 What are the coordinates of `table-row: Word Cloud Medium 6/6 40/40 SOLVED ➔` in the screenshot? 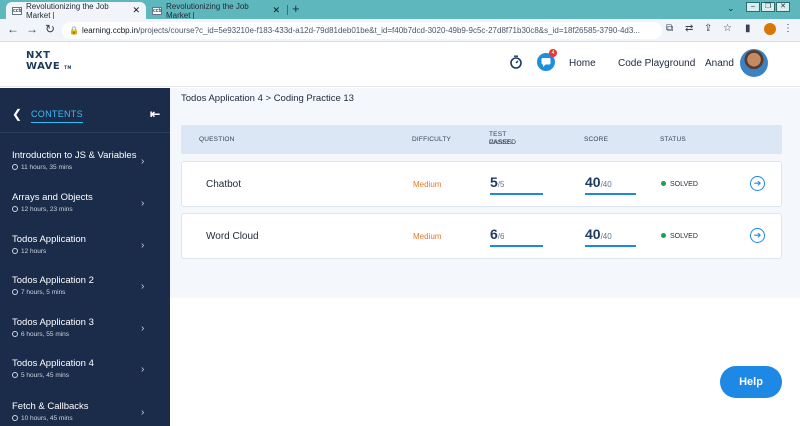 It's located at (481, 236).